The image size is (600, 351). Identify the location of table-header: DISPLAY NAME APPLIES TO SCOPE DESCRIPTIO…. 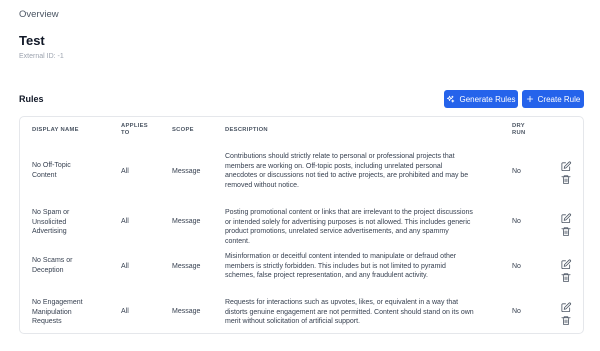
(301, 131).